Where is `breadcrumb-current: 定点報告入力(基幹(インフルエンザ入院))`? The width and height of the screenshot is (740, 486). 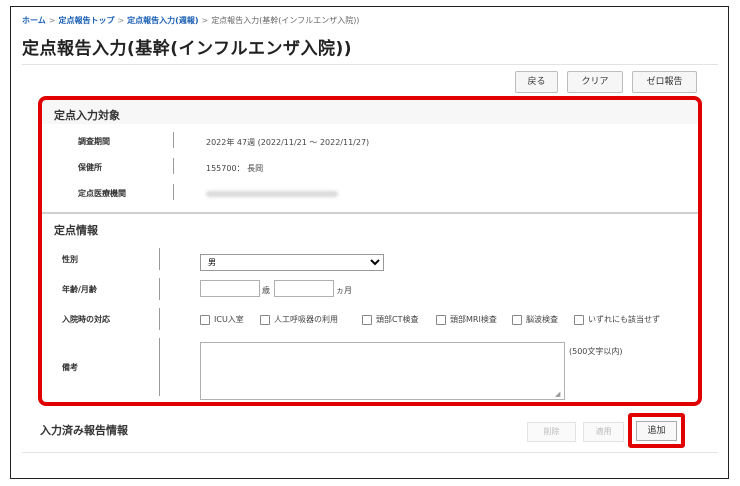 breadcrumb-current: 定点報告入力(基幹(インフルエンザ入院)) is located at coordinates (285, 20).